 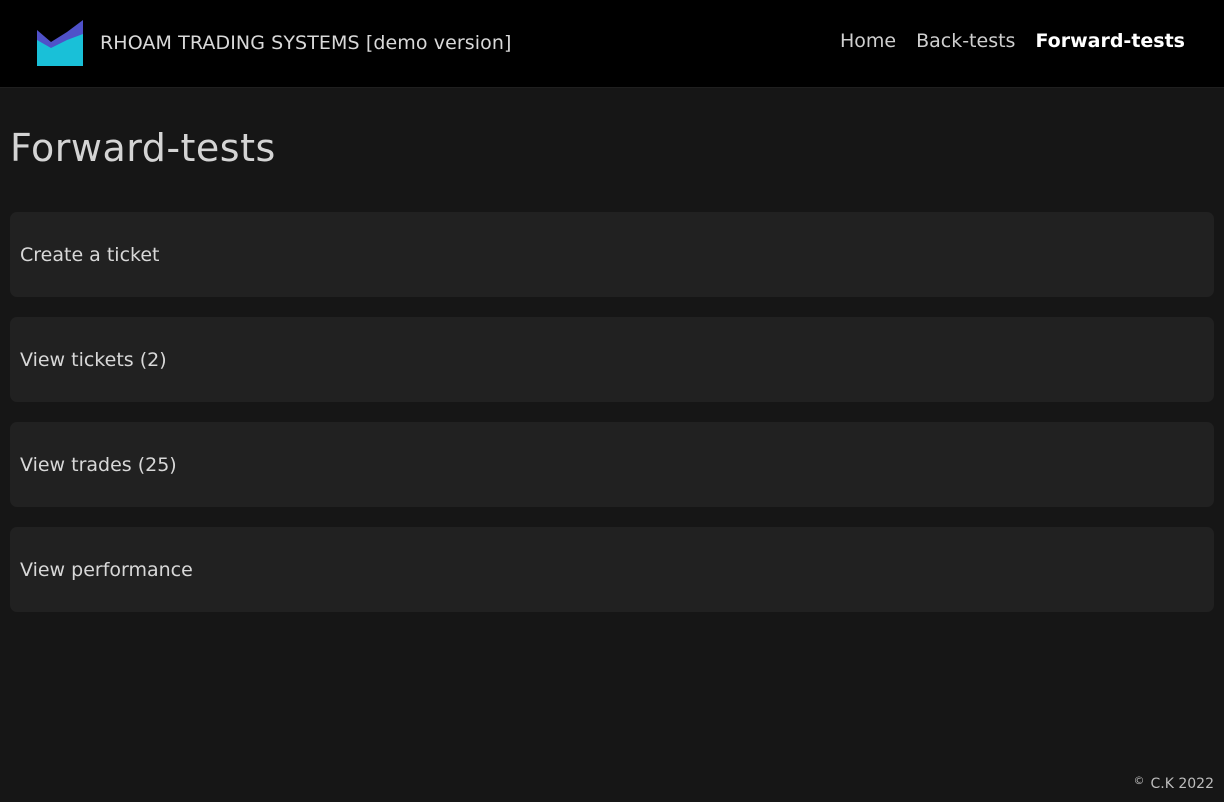 I want to click on view-trades-label: View trades (25), so click(x=98, y=464).